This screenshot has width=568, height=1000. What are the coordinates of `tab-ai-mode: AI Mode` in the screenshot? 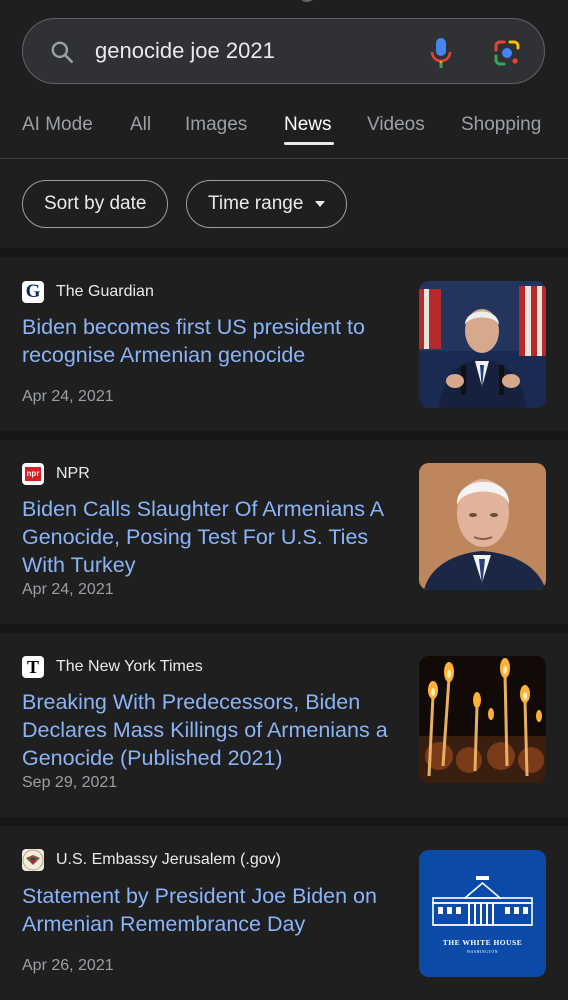 It's located at (57, 125).